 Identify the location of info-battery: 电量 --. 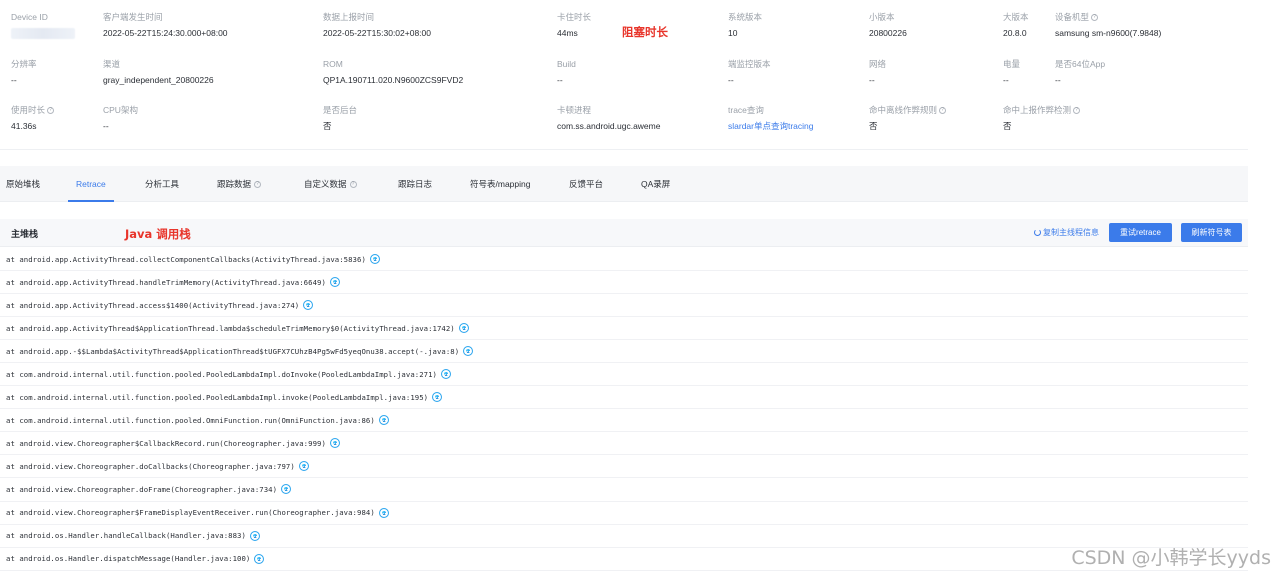
(1011, 75).